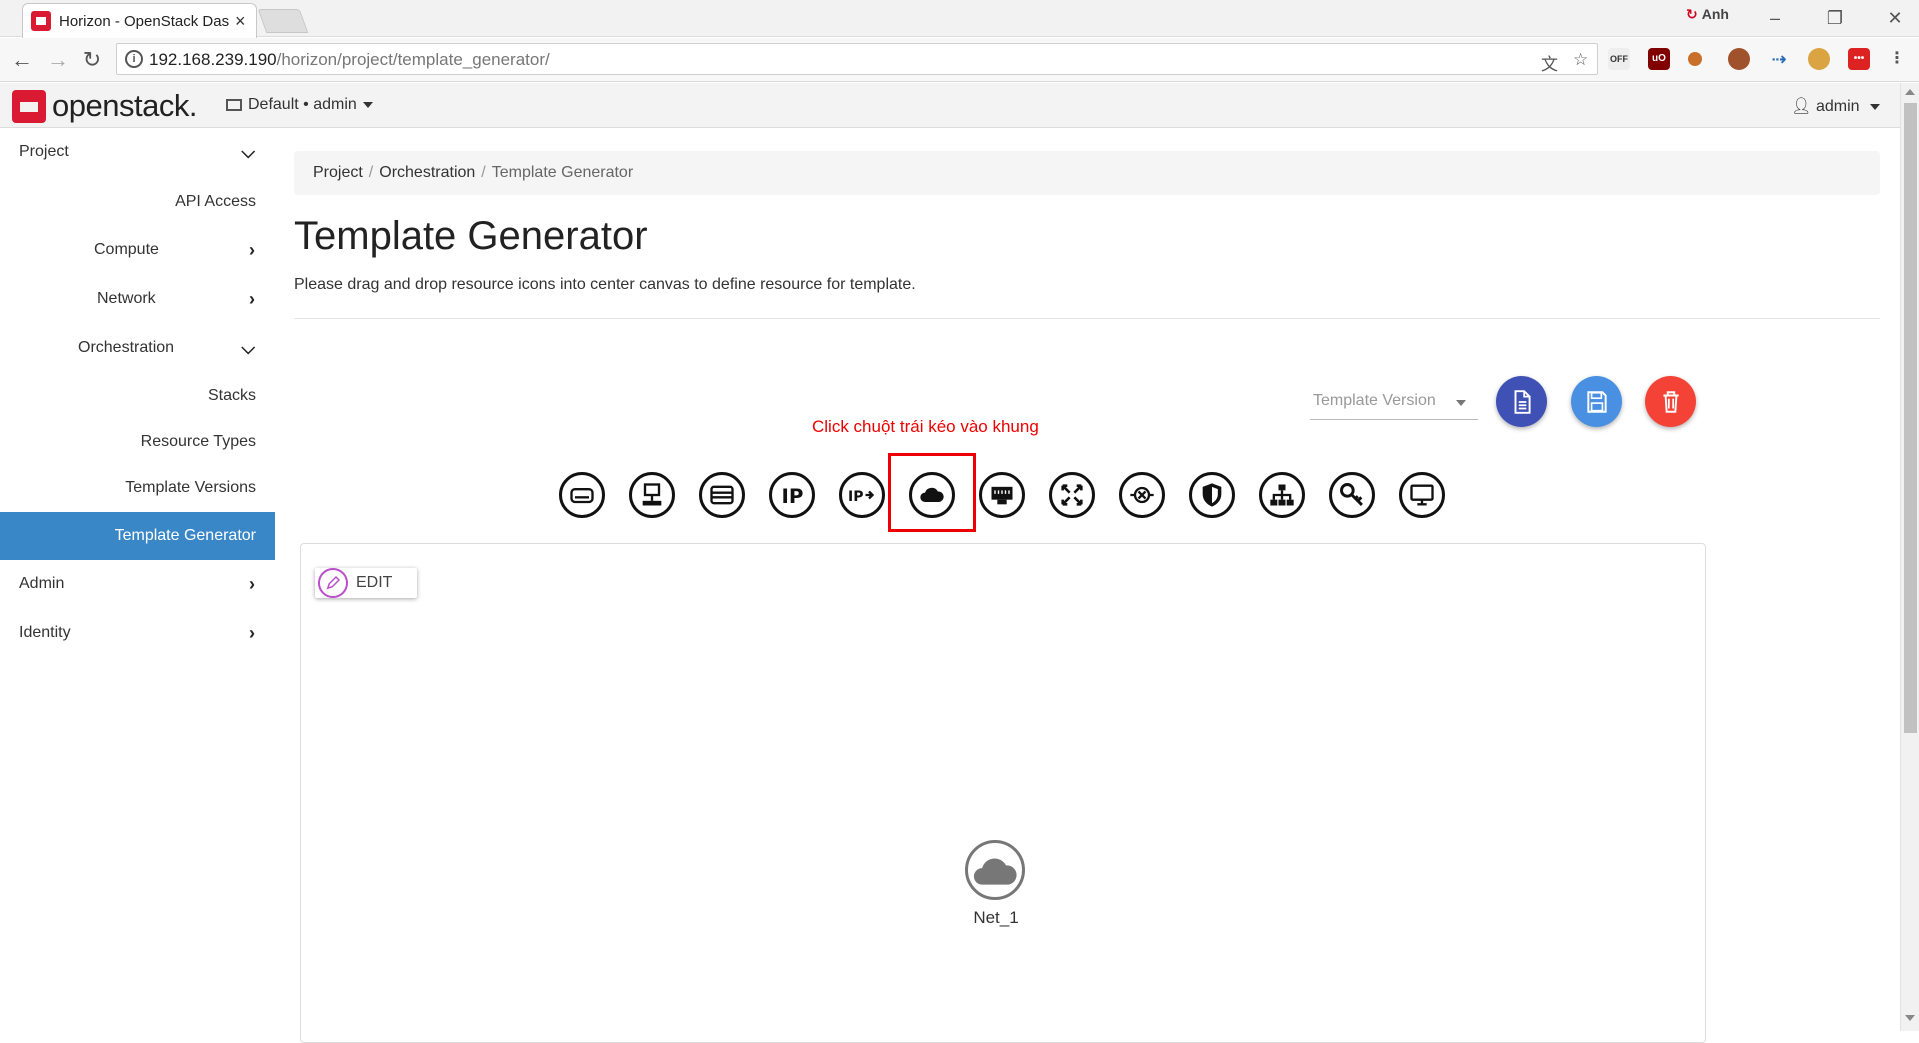 The width and height of the screenshot is (1919, 1043). I want to click on breadcrumb-current: Template Generator, so click(562, 172).